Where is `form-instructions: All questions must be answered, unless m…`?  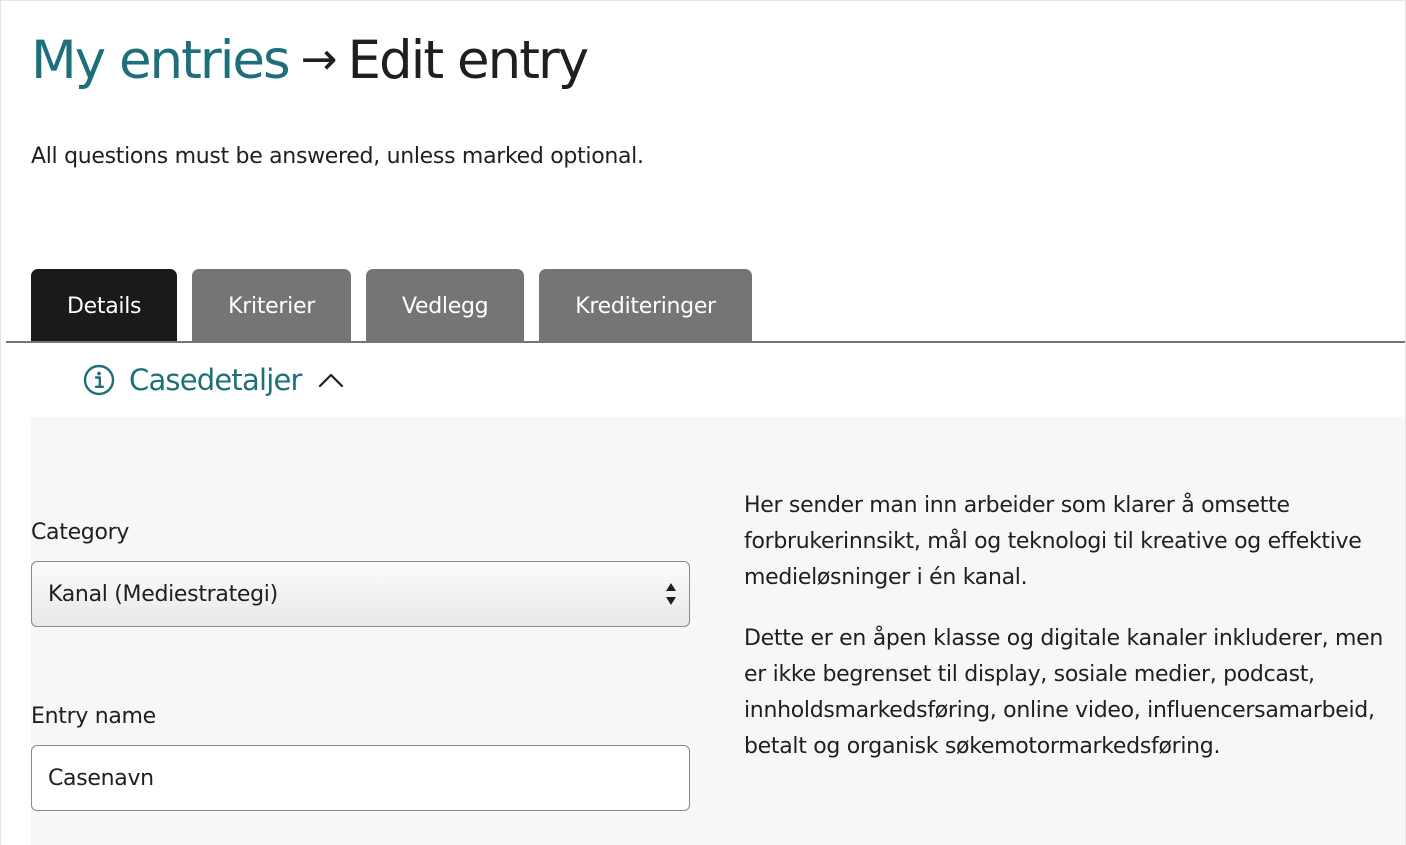
form-instructions: All questions must be answered, unless m… is located at coordinates (337, 156).